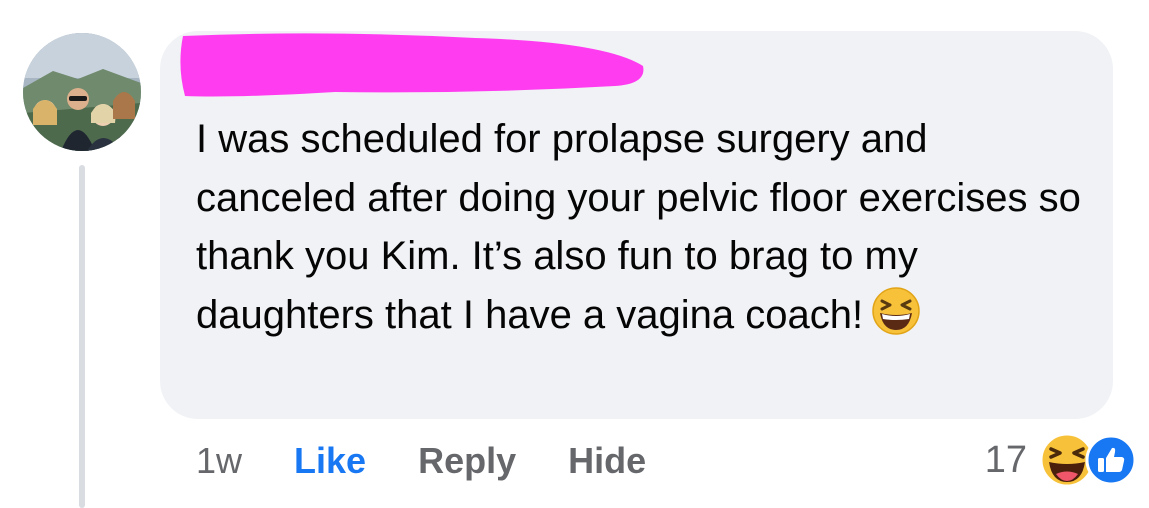 The width and height of the screenshot is (1149, 508). I want to click on like-reaction-icon, so click(1111, 462).